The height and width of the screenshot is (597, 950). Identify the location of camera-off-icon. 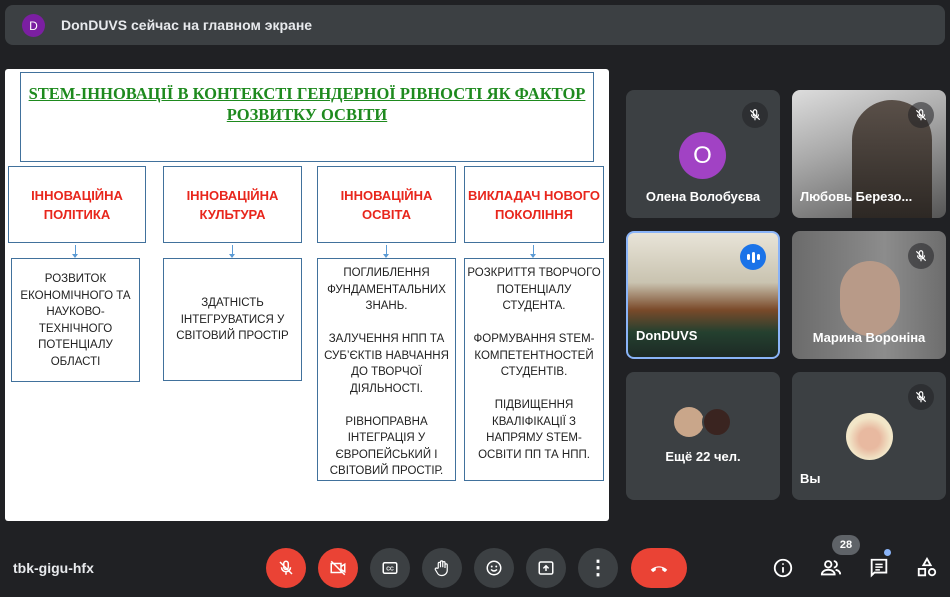
(338, 568).